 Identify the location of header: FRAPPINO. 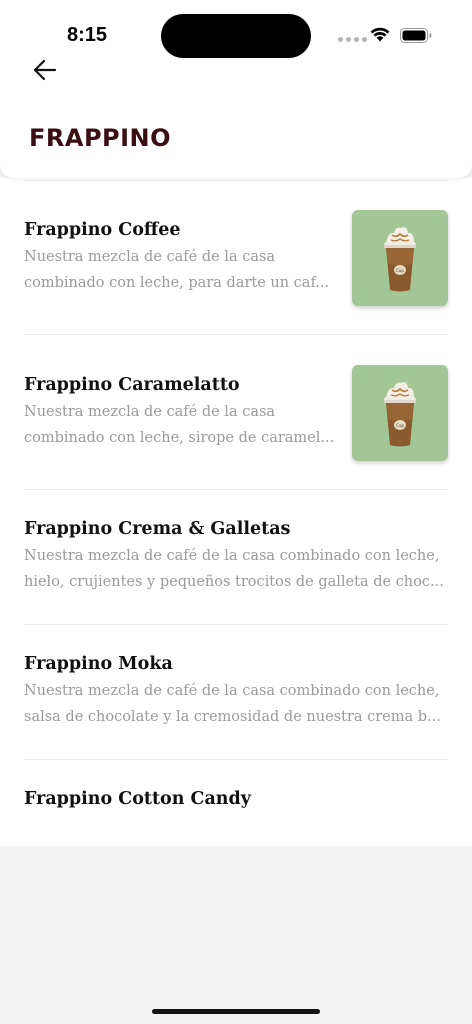
(236, 118).